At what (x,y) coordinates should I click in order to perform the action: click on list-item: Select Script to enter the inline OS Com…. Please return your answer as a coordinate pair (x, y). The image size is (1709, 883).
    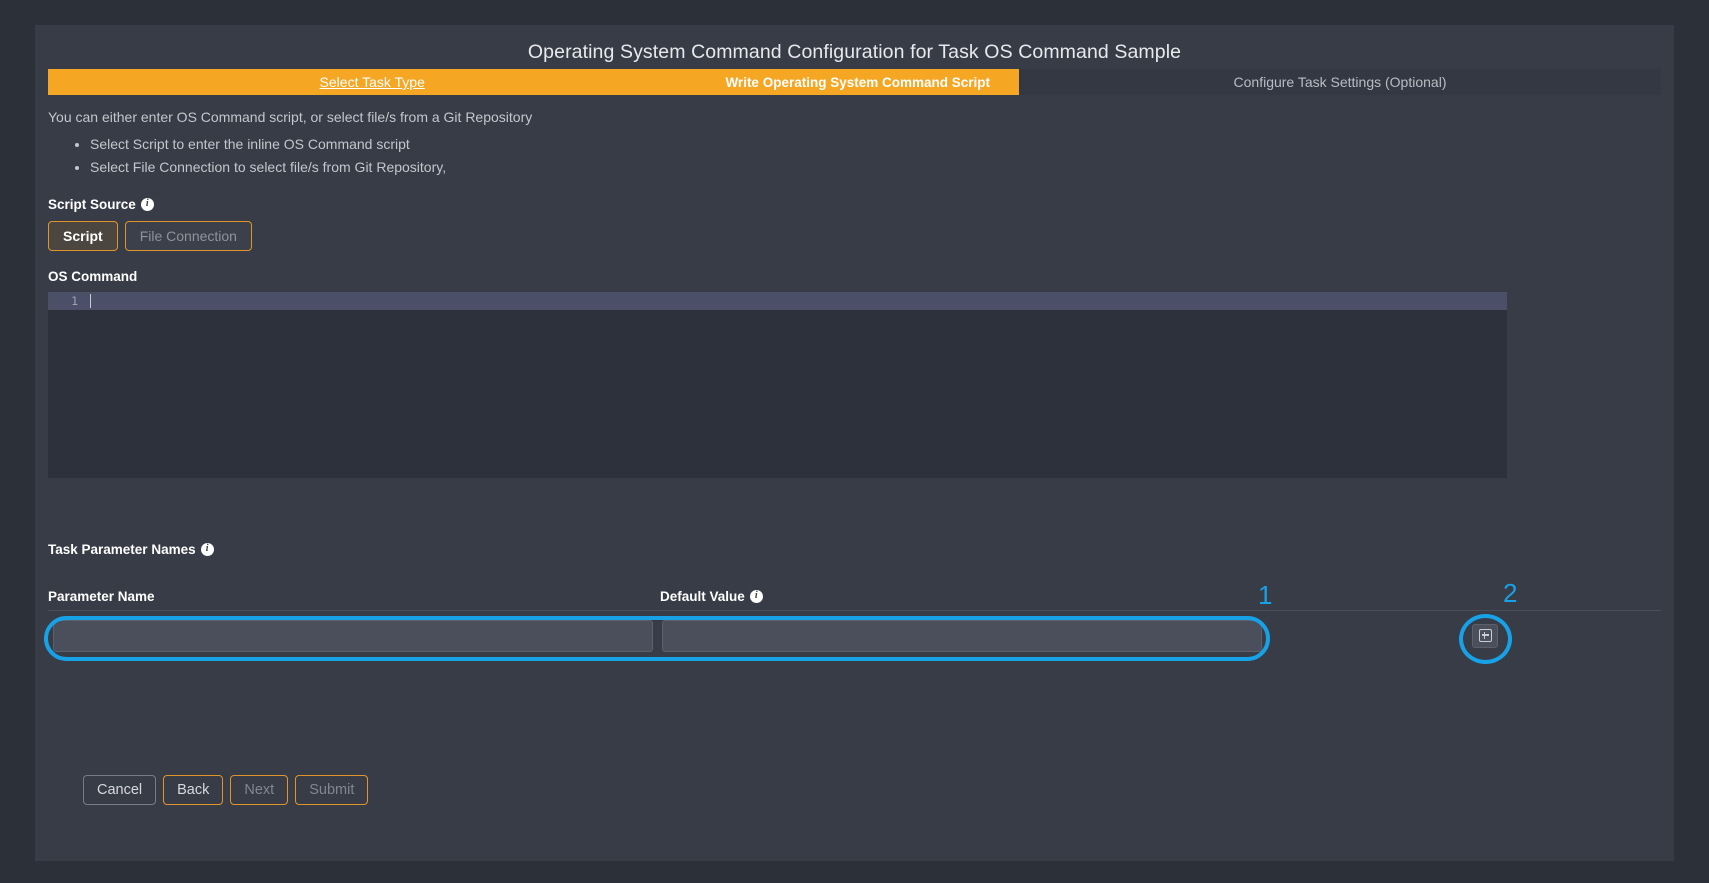
    Looking at the image, I should click on (875, 144).